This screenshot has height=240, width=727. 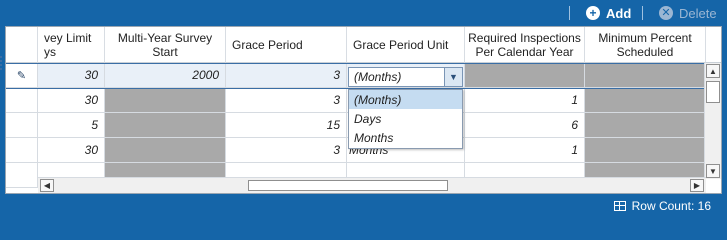 I want to click on row-count: Row Count: 16, so click(x=662, y=206).